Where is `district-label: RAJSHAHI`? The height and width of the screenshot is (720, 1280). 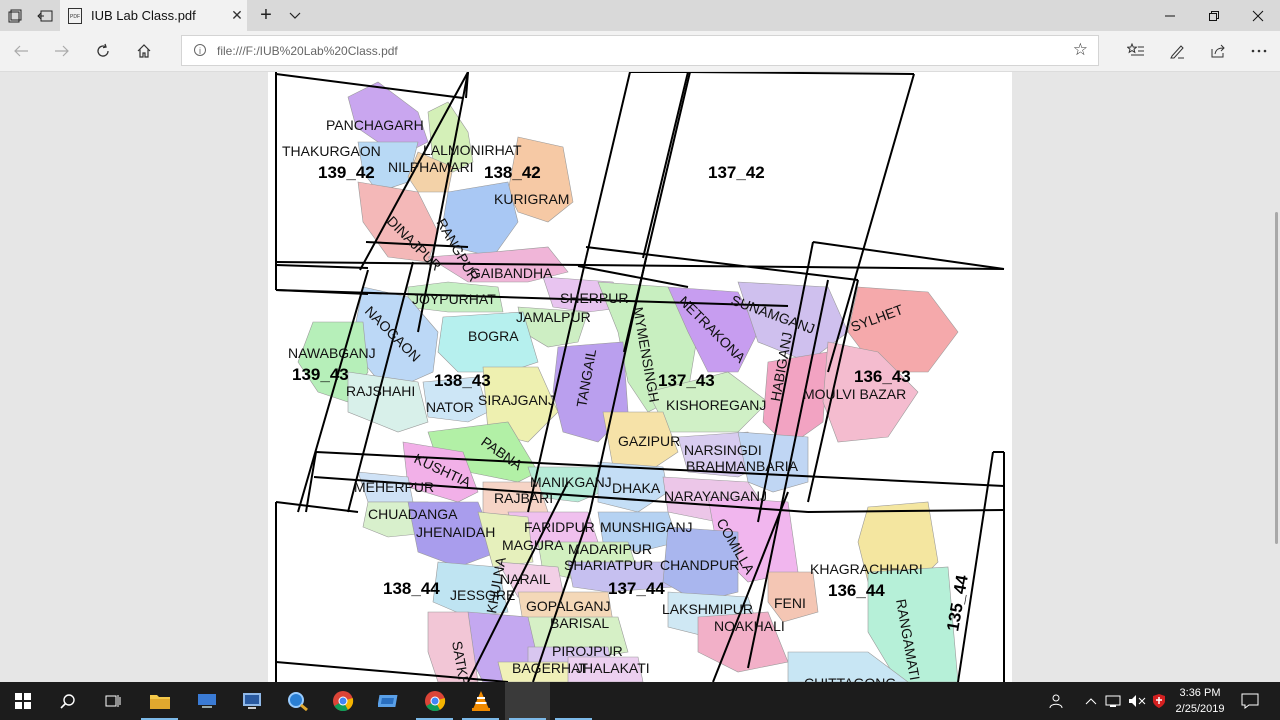
district-label: RAJSHAHI is located at coordinates (380, 391).